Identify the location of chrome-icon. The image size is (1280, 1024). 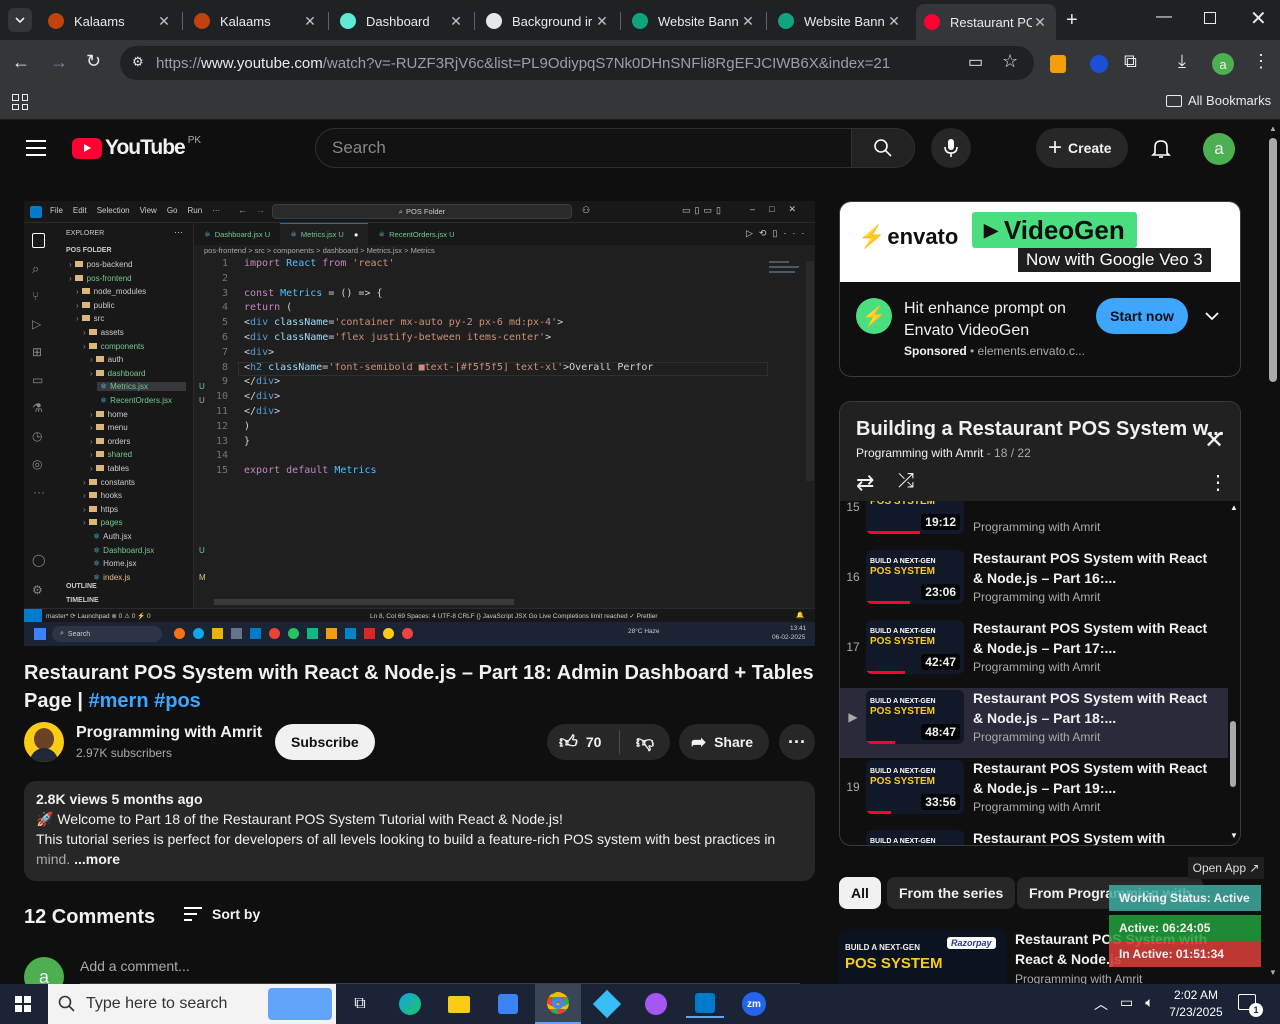
(558, 1004).